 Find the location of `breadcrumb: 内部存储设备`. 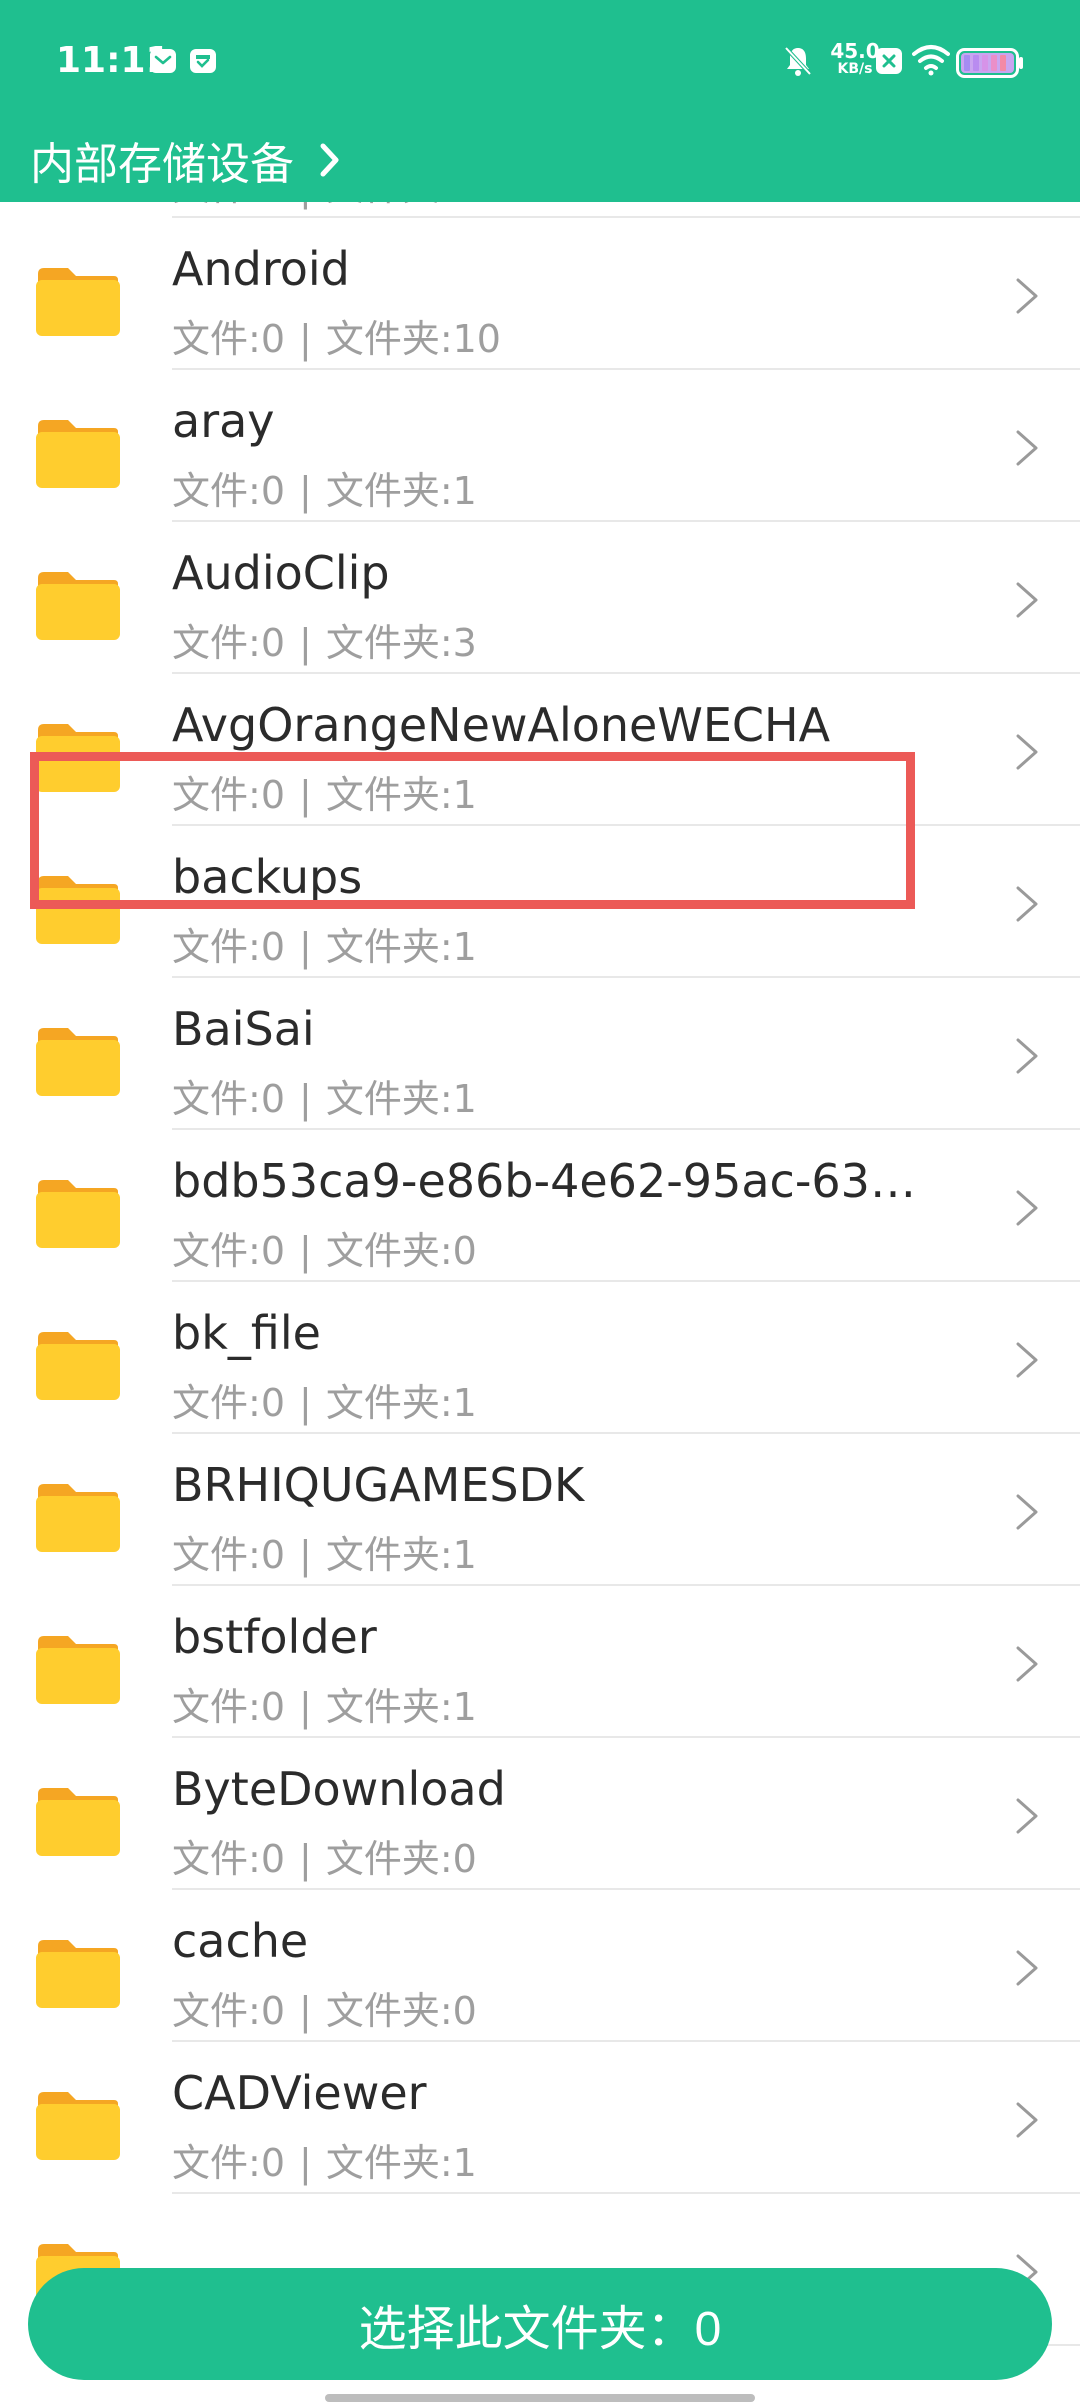

breadcrumb: 内部存储设备 is located at coordinates (186, 160).